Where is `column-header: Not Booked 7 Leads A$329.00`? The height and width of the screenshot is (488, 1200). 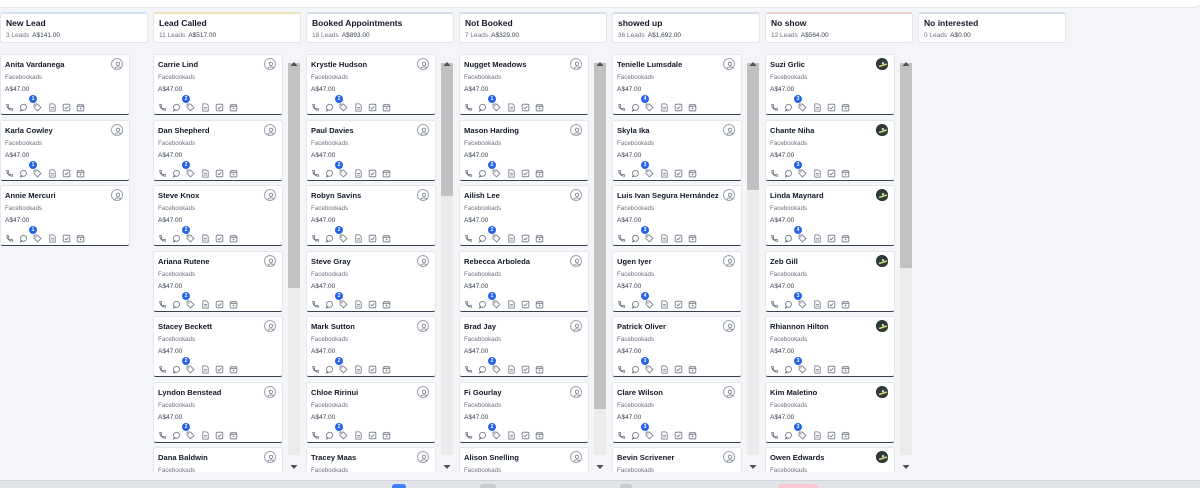 column-header: Not Booked 7 Leads A$329.00 is located at coordinates (533, 27).